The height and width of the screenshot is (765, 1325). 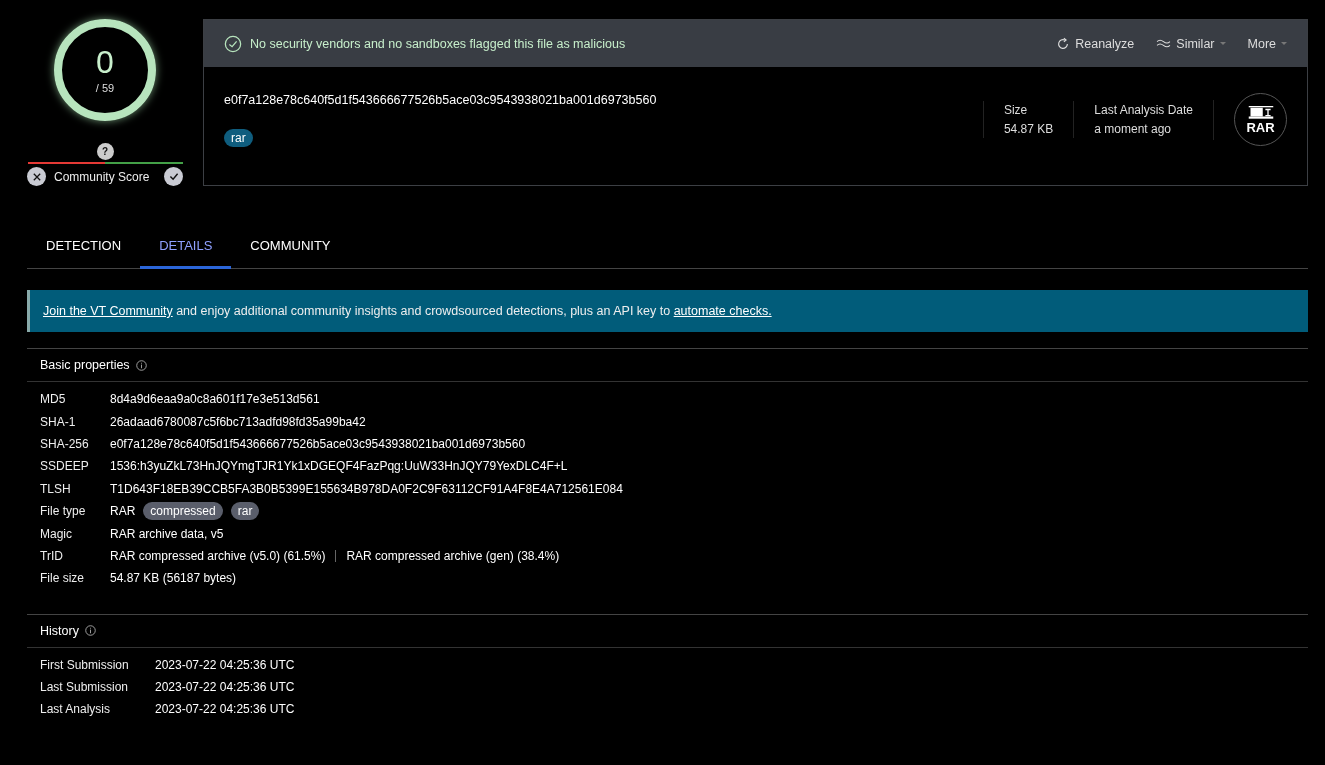 What do you see at coordinates (173, 578) in the screenshot?
I see `property-value: 54.87 KB (56187 bytes)` at bounding box center [173, 578].